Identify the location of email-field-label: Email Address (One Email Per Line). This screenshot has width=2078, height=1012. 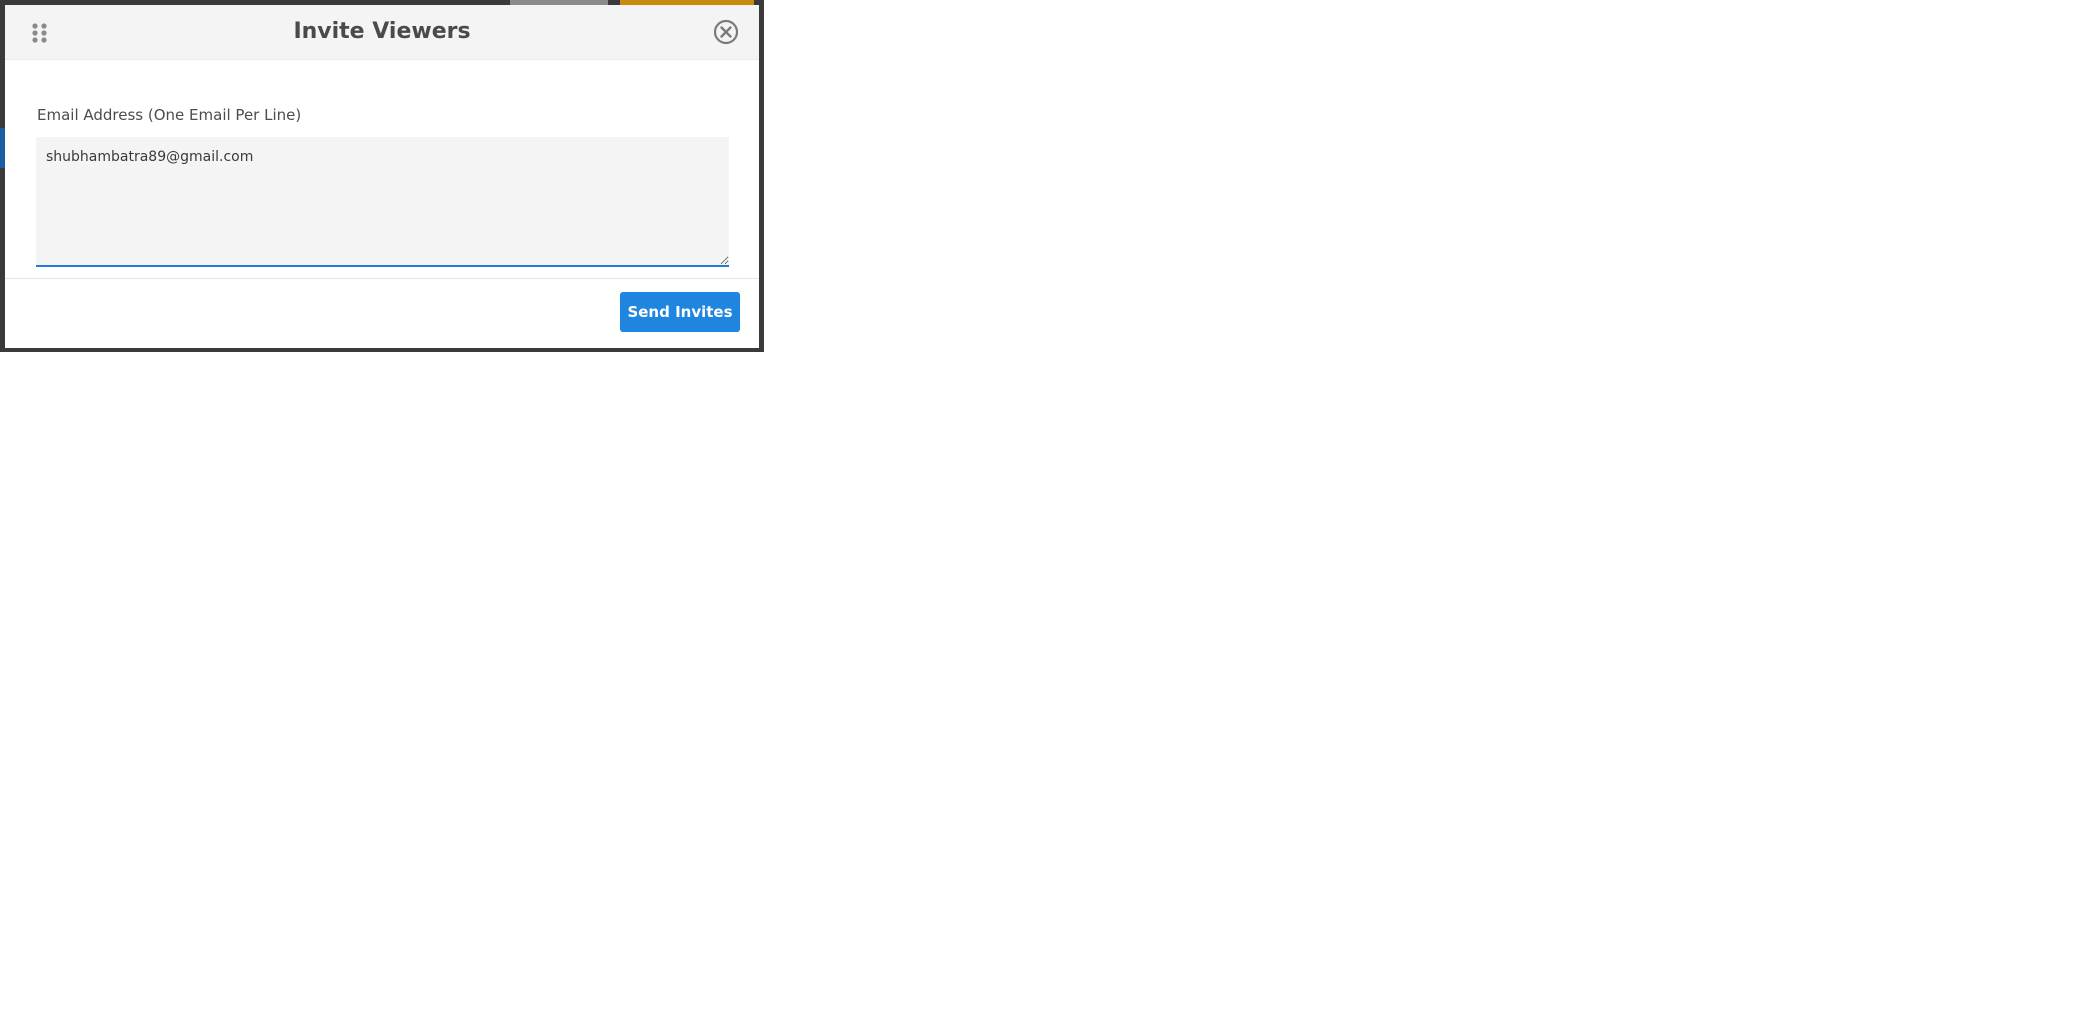
(169, 115).